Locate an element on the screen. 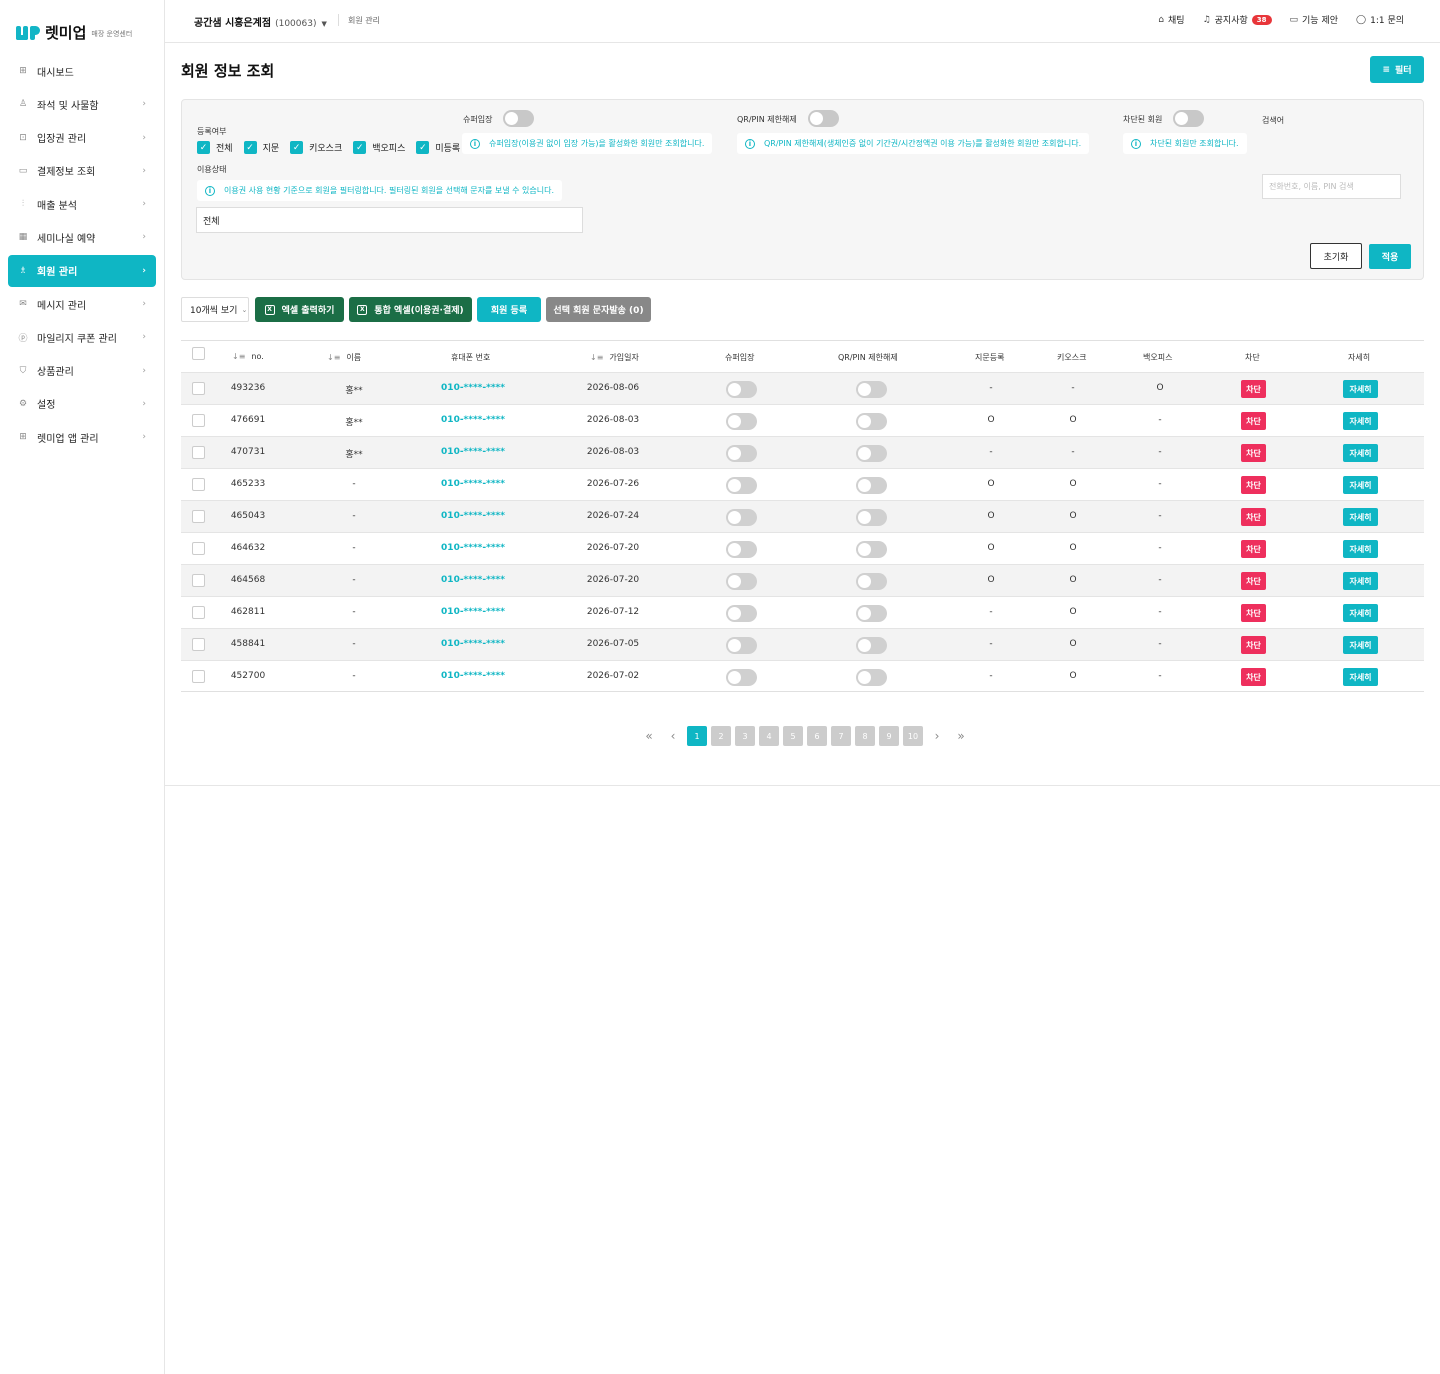  send-sms-button: 선택 회원 문자발송 (0) is located at coordinates (598, 309).